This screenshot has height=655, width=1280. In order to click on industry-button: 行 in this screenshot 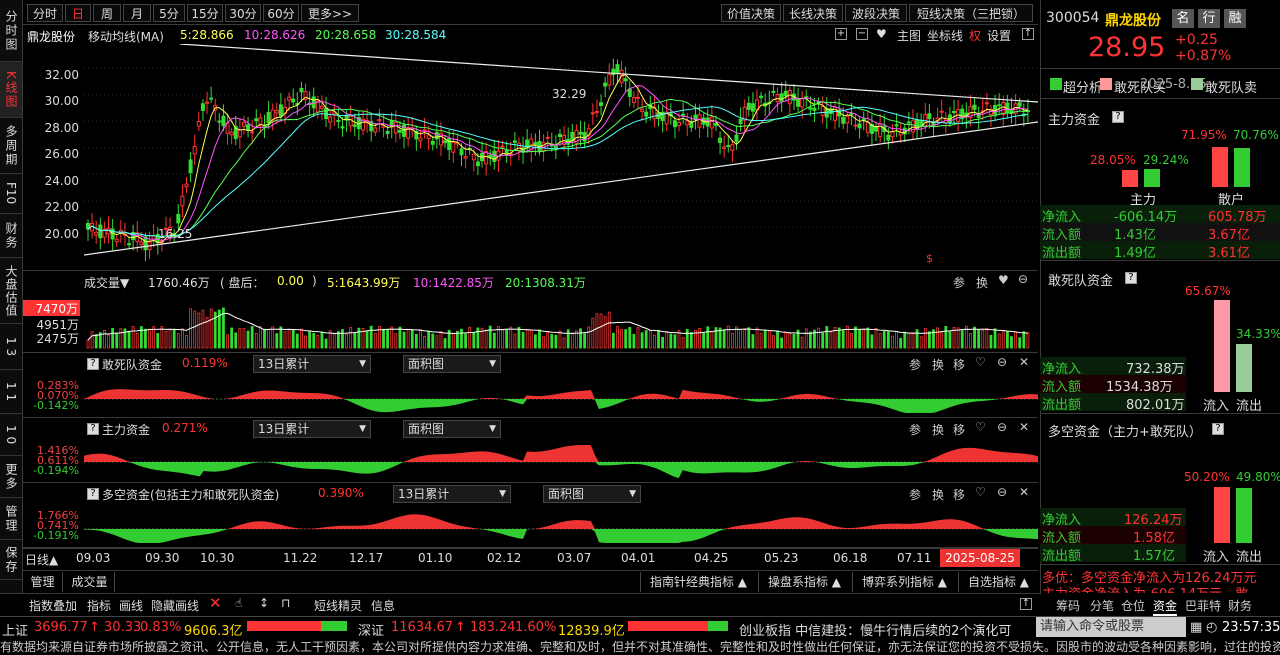, I will do `click(1209, 18)`.